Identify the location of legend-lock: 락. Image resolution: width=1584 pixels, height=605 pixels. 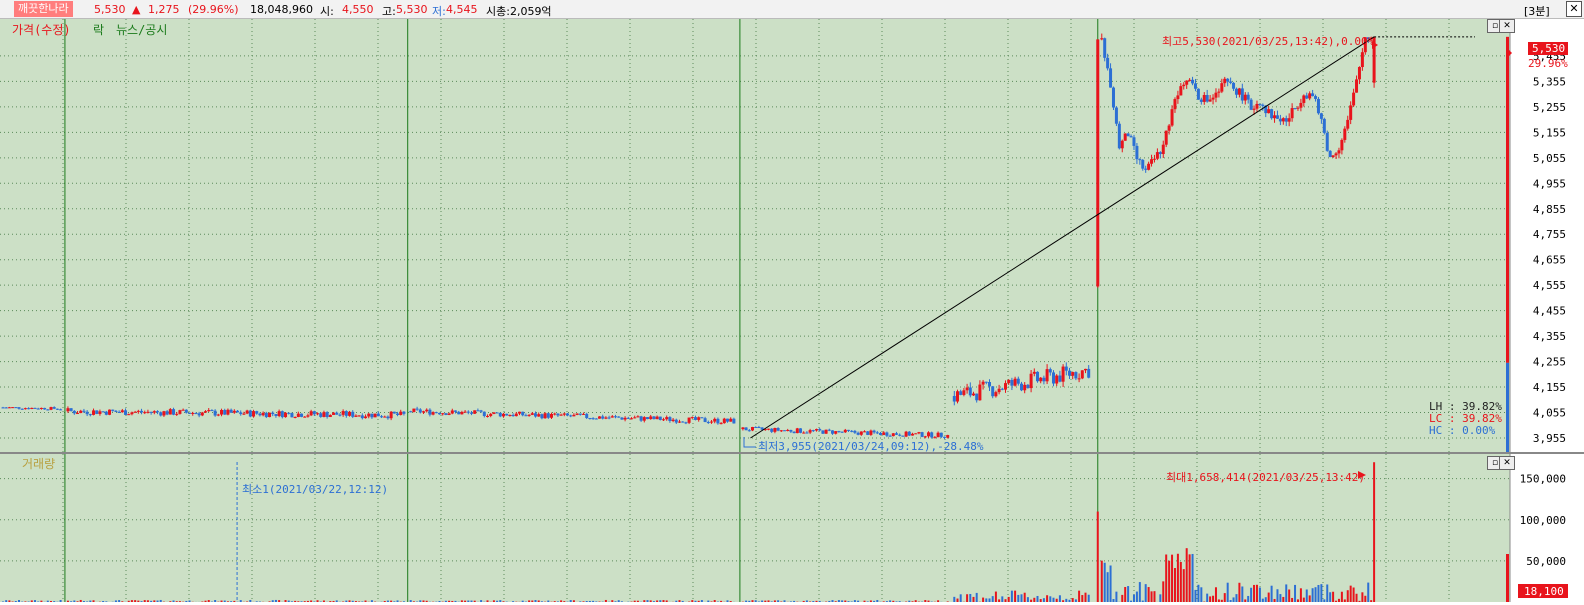
(98, 30).